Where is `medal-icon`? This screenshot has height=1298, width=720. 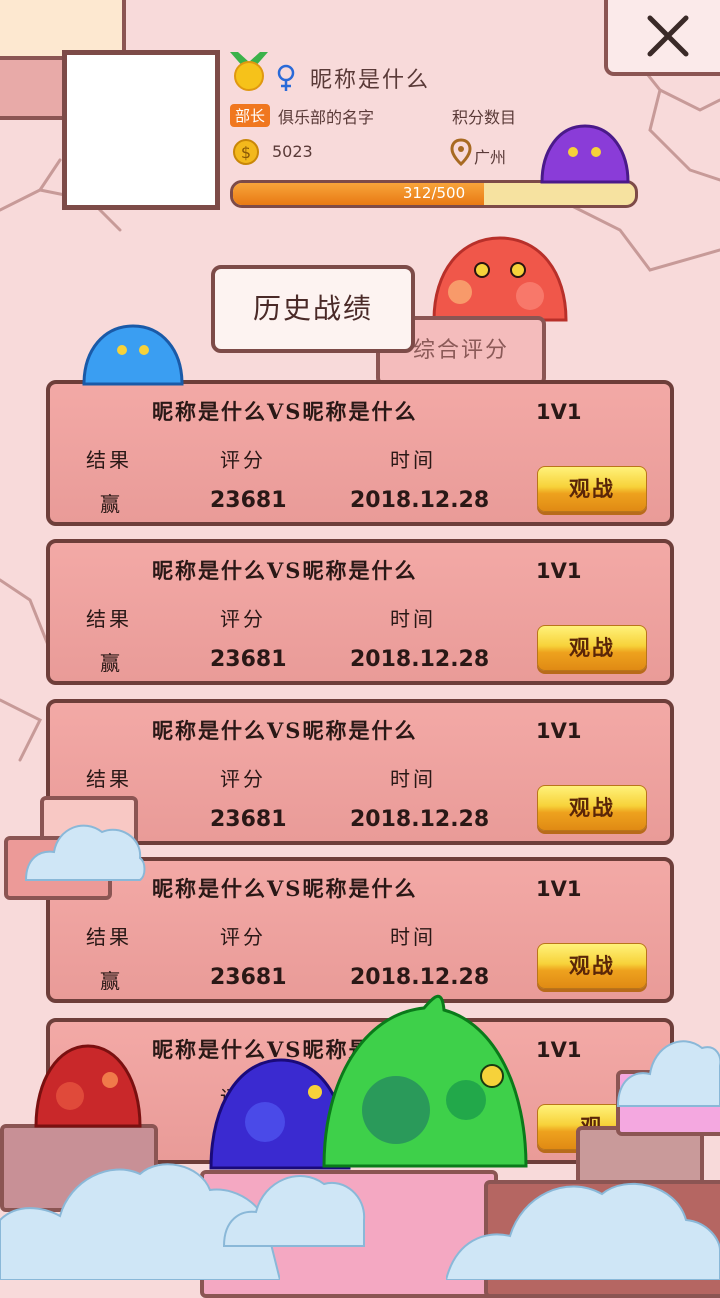
medal-icon is located at coordinates (249, 71).